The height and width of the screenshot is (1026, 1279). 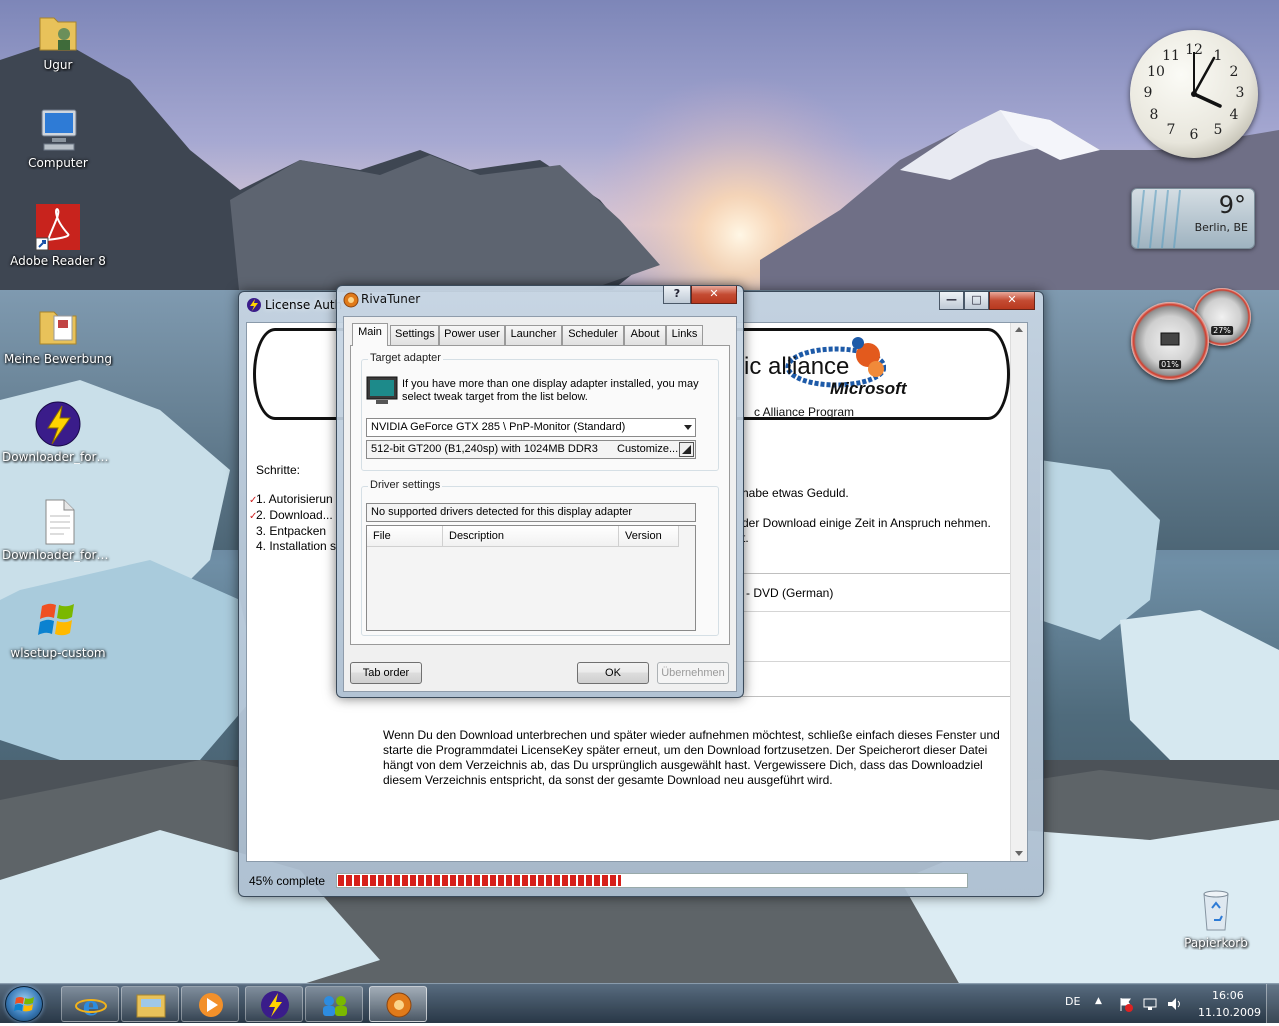 I want to click on tab-about: About, so click(x=645, y=335).